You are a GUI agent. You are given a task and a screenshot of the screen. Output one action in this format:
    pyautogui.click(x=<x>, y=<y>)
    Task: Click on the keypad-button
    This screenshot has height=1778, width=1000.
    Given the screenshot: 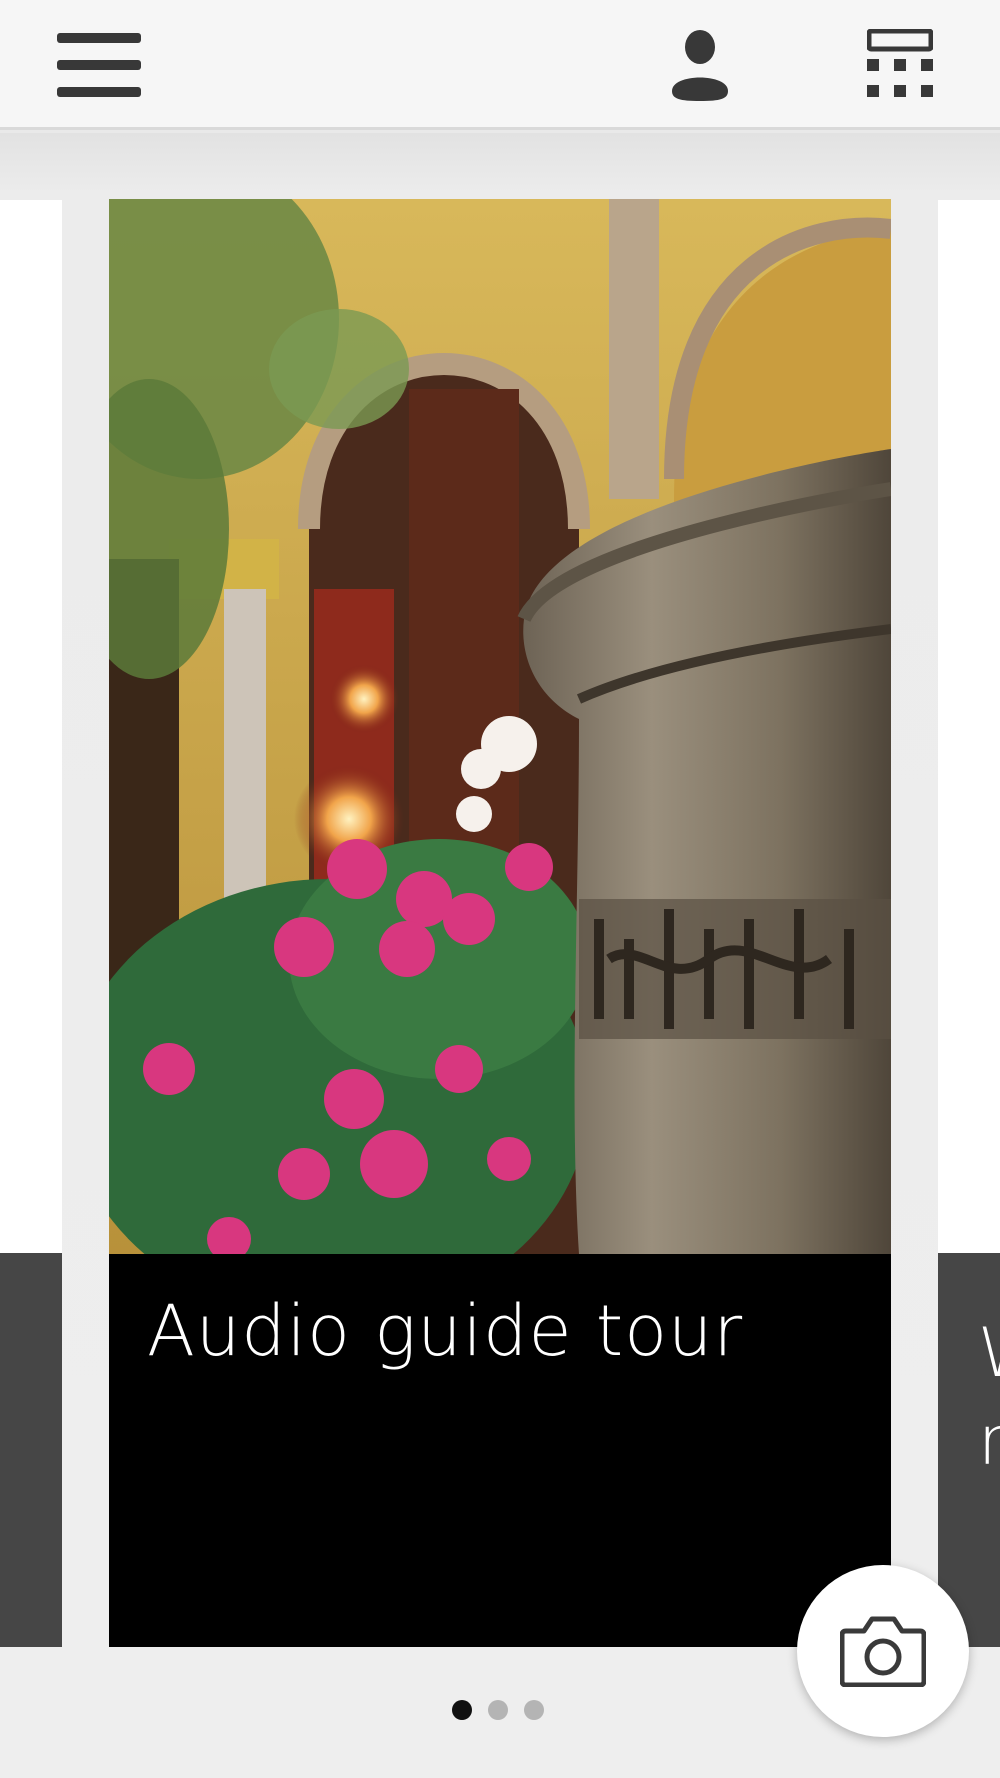 What is the action you would take?
    pyautogui.click(x=900, y=65)
    